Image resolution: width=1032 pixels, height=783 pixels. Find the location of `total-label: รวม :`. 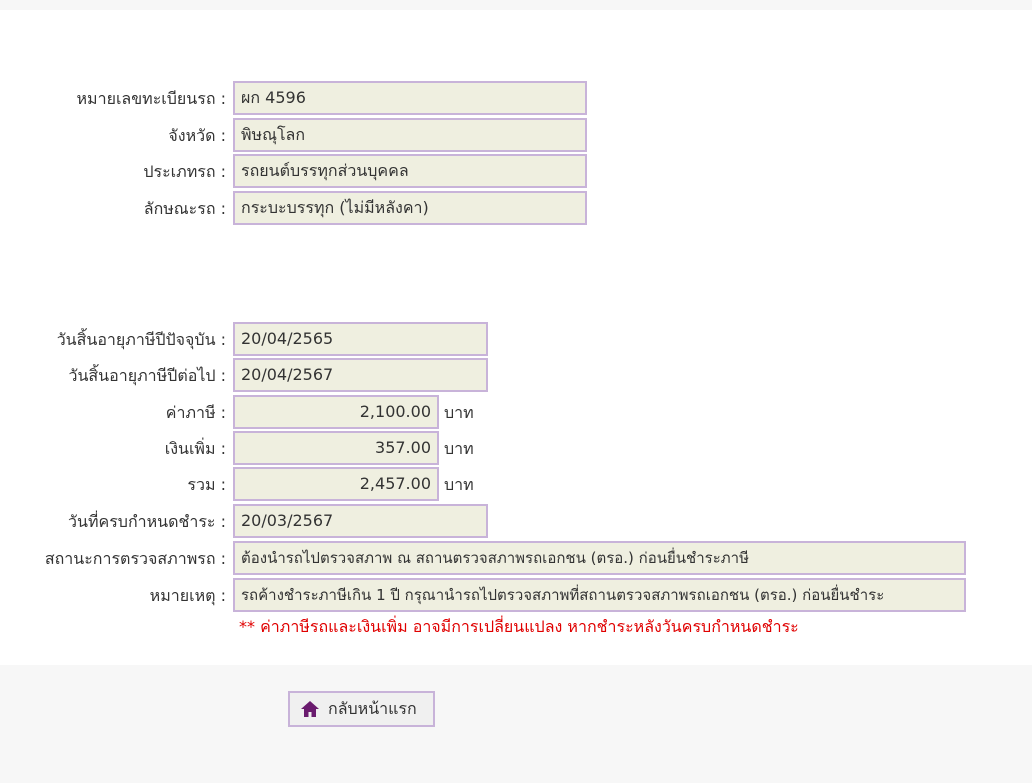

total-label: รวม : is located at coordinates (206, 484).